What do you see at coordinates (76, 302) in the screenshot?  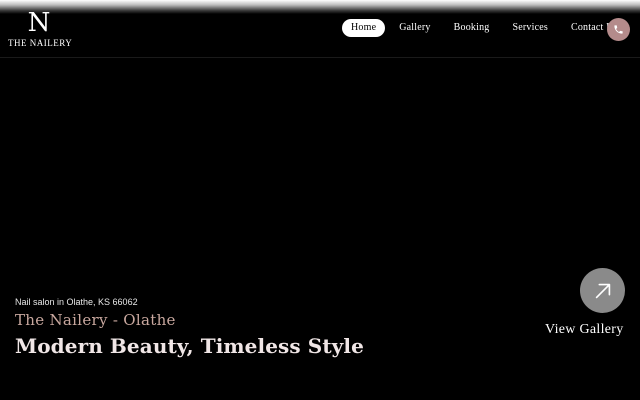 I see `hero-subtitle: Nail salon in Olathe, KS 66062` at bounding box center [76, 302].